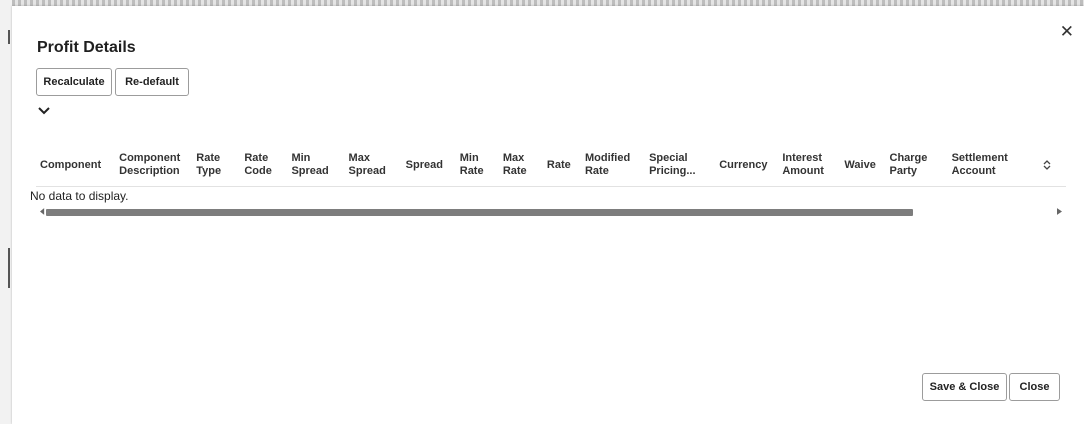 The width and height of the screenshot is (1084, 424). I want to click on scroll-right-icon, so click(1059, 211).